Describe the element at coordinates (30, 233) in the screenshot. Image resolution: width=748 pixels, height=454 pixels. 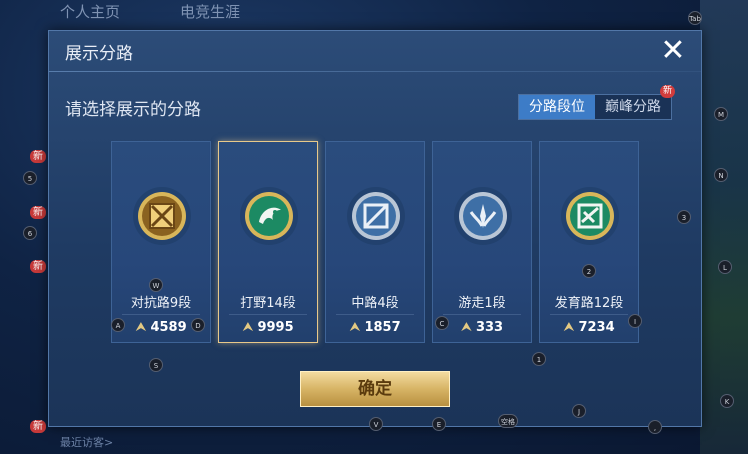
I see `key-hint-6: 6` at that location.